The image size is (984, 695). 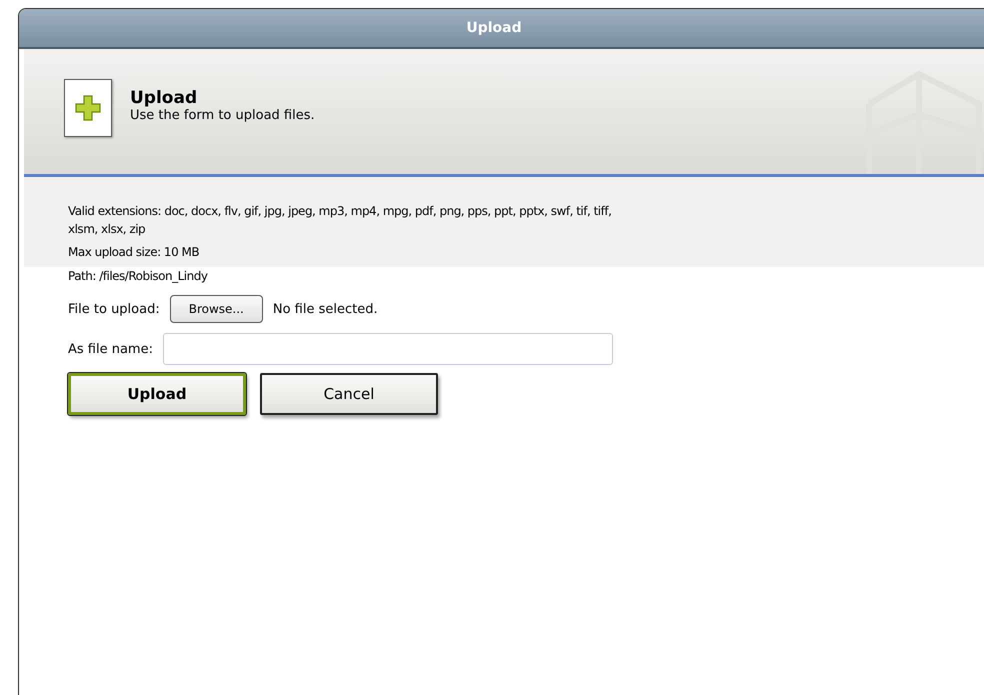 I want to click on file-name-field, so click(x=387, y=349).